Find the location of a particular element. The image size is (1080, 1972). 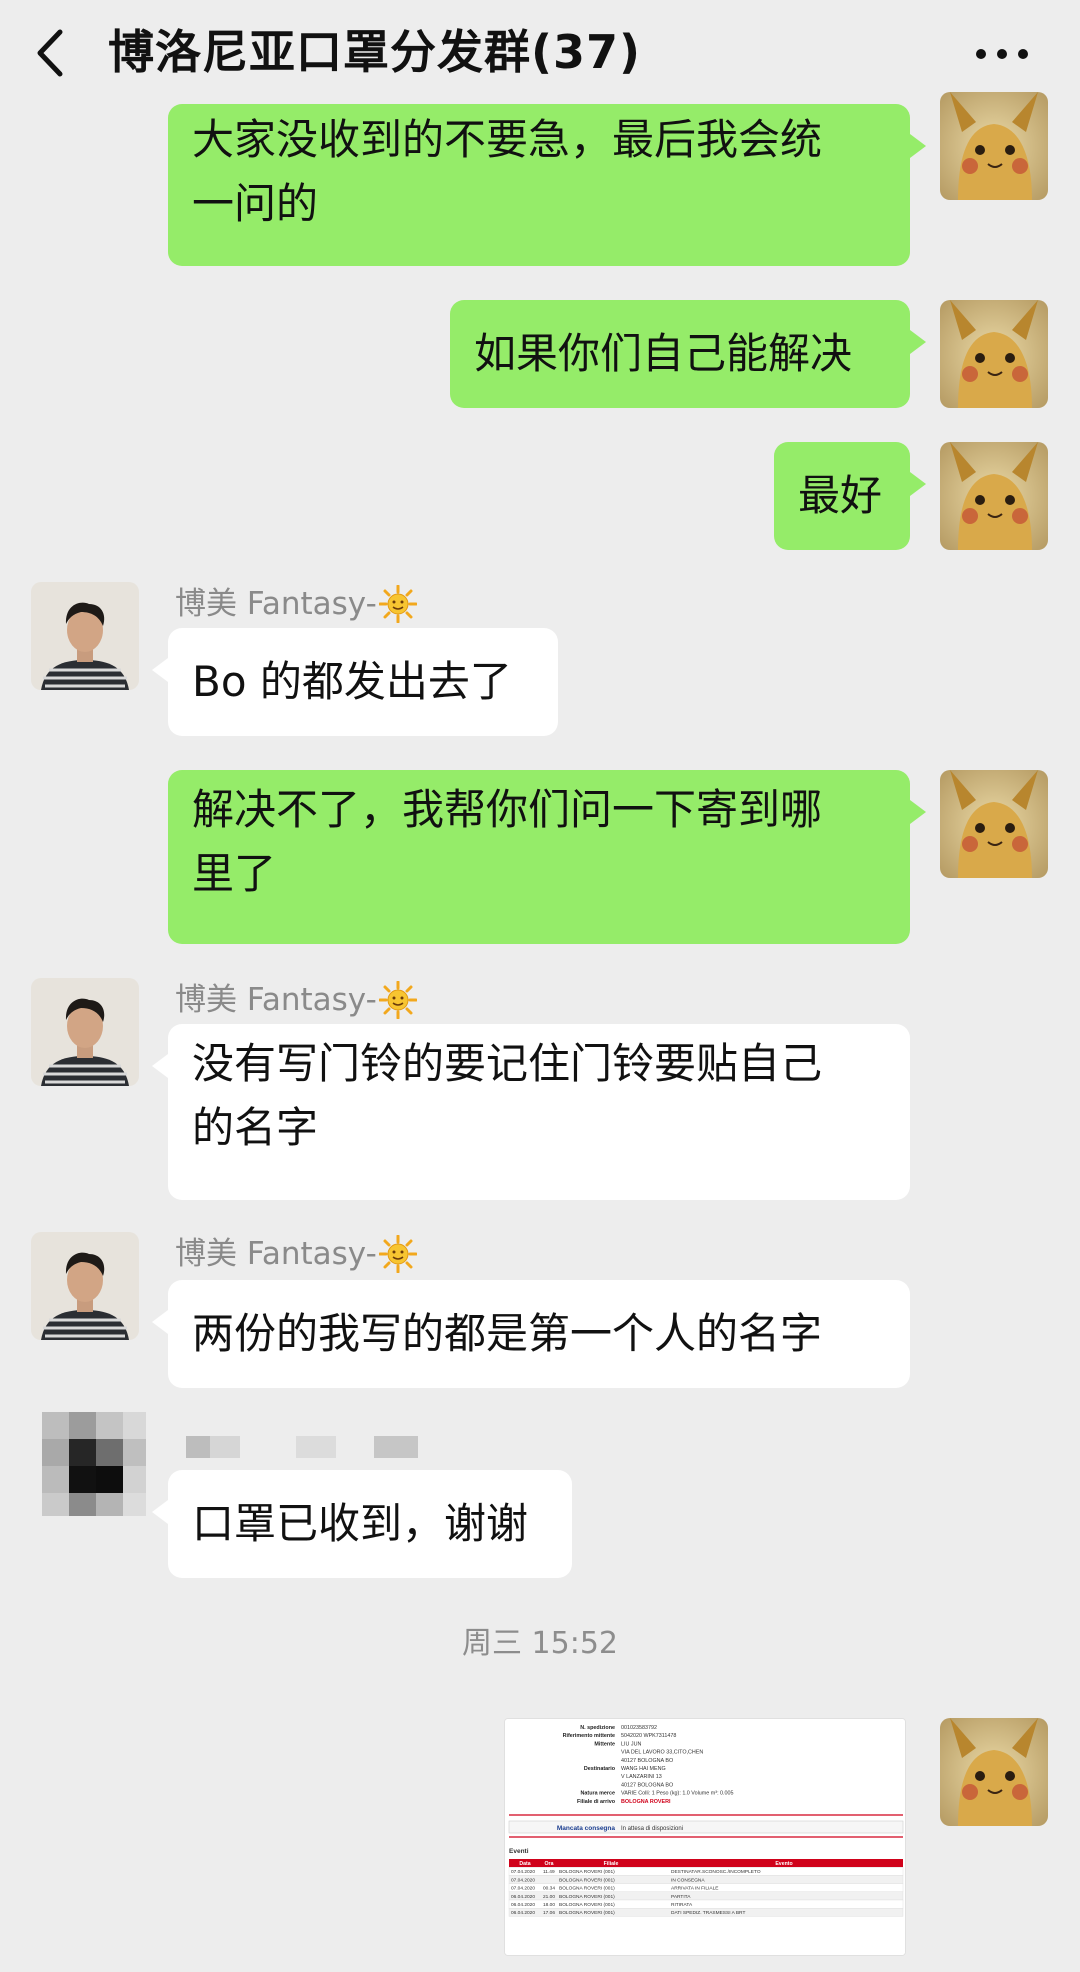

field-label: Destinatario is located at coordinates (600, 1769).